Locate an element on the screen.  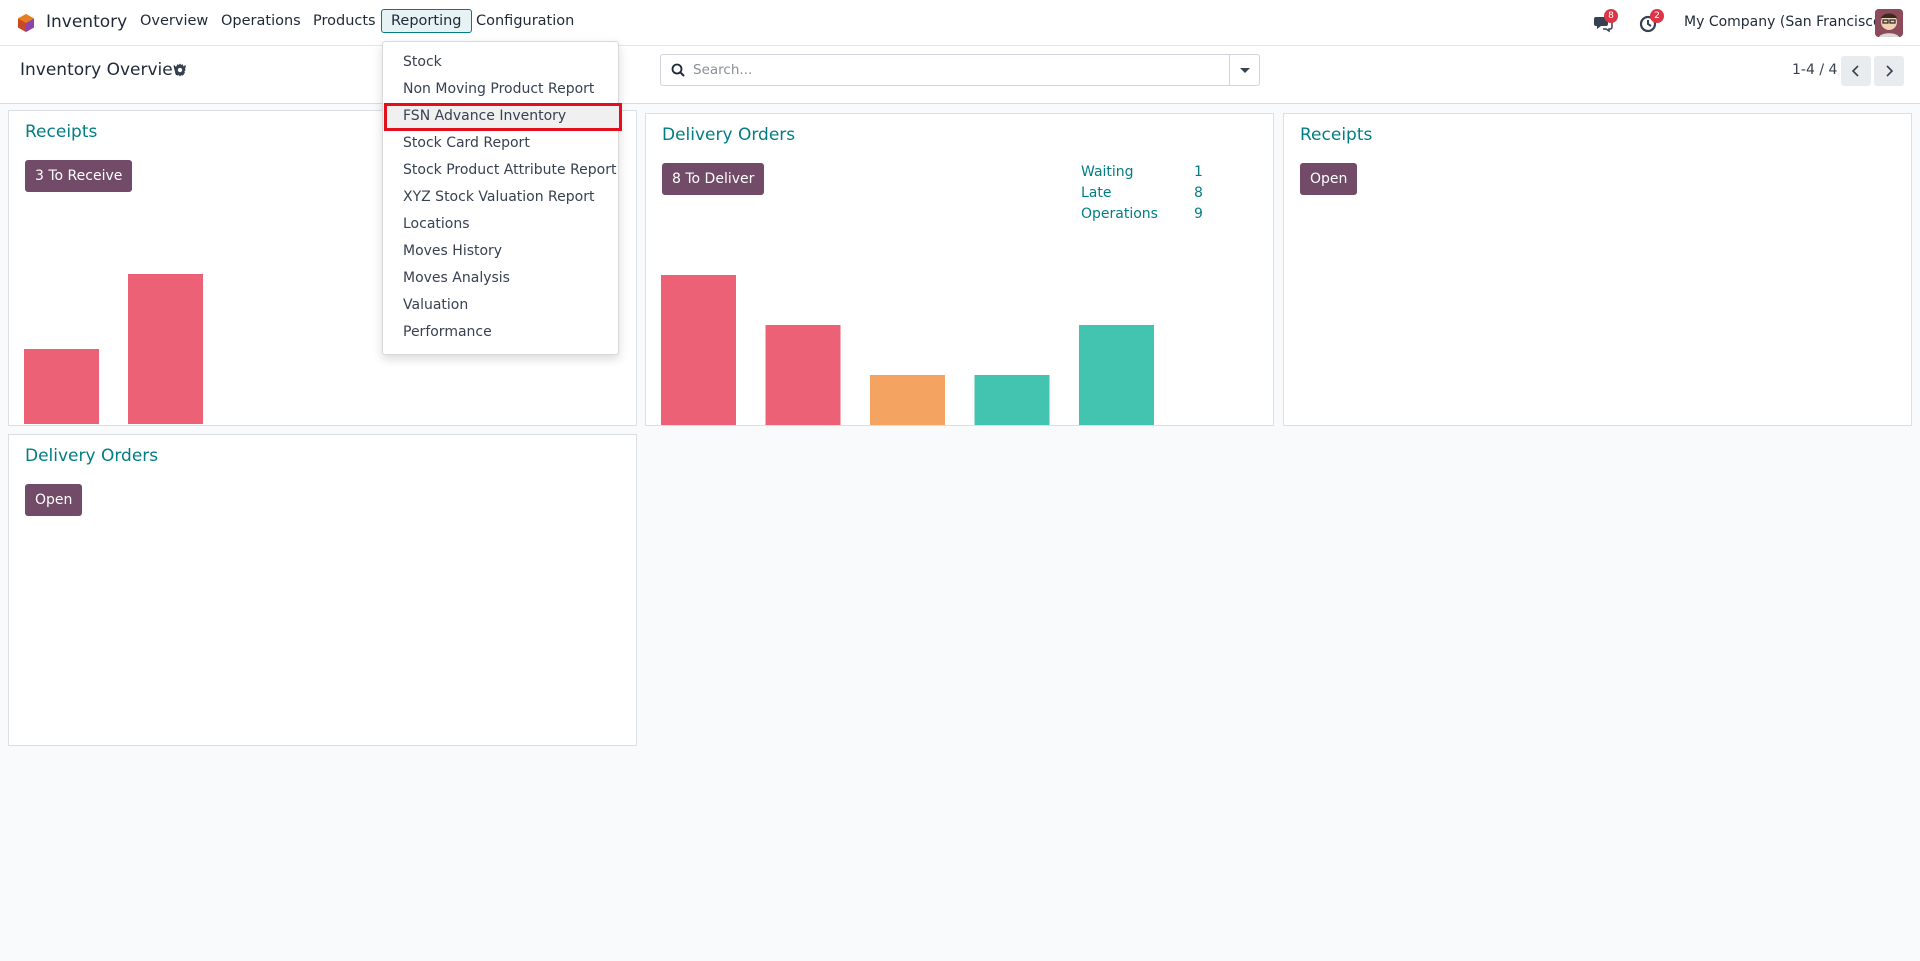
search-bar is located at coordinates (960, 70).